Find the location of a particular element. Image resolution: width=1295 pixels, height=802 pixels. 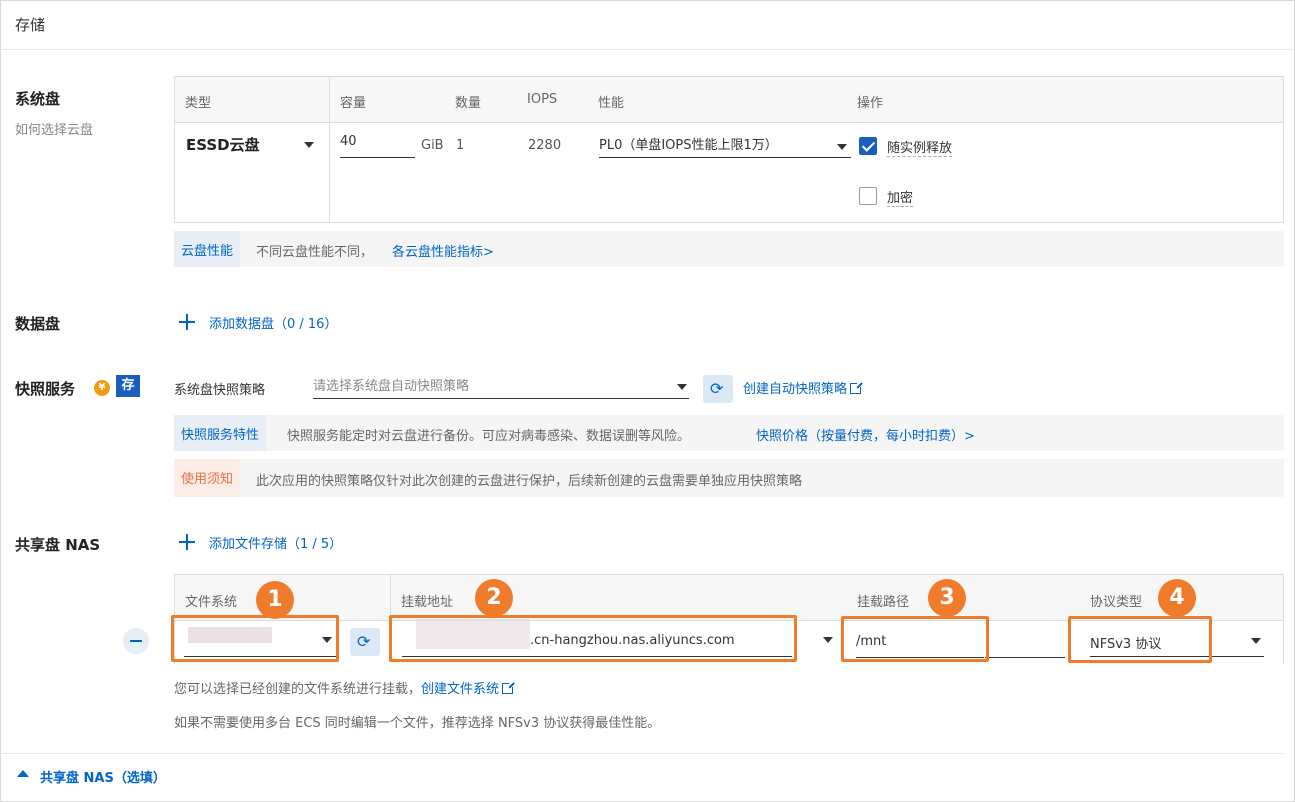

mount-path-underline is located at coordinates (1025, 657).